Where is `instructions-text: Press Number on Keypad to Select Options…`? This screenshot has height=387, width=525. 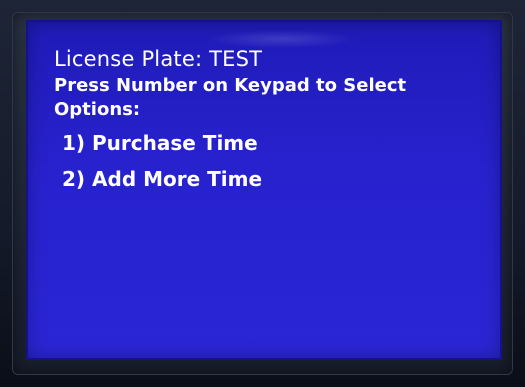
instructions-text: Press Number on Keypad to Select Options… is located at coordinates (230, 97).